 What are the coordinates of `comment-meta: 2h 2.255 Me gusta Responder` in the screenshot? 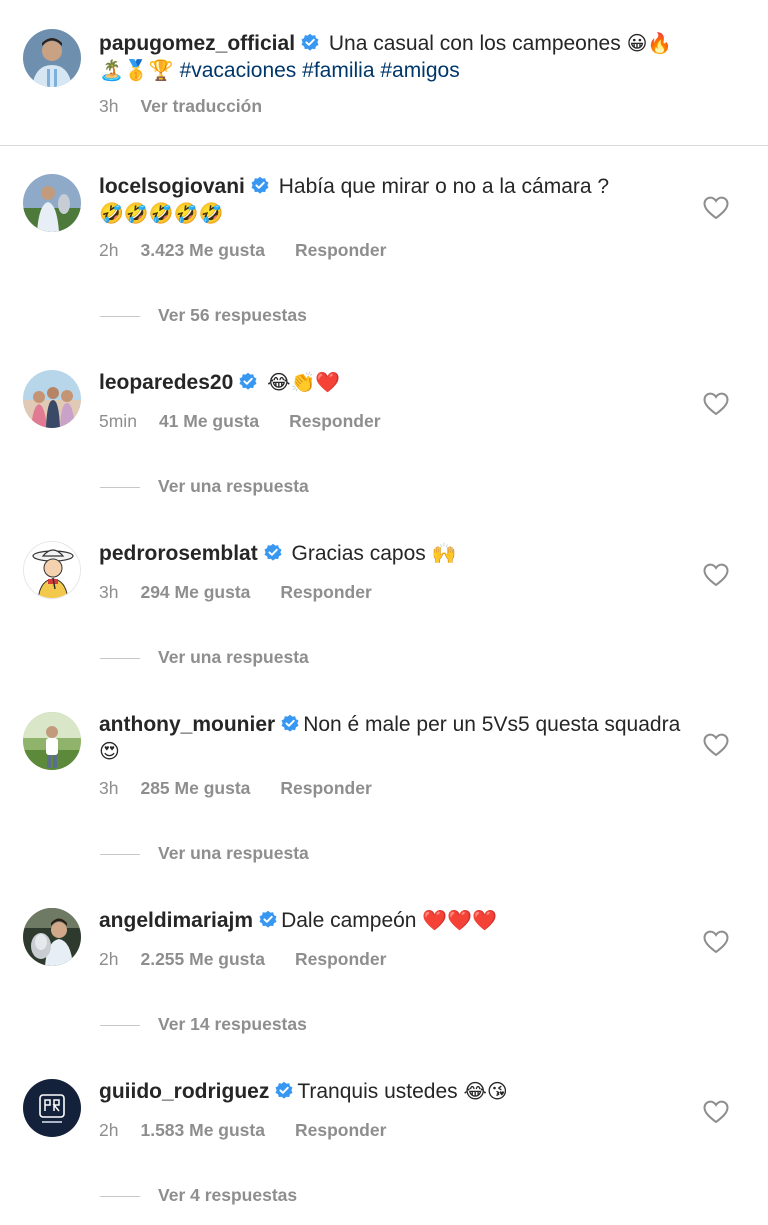 It's located at (242, 959).